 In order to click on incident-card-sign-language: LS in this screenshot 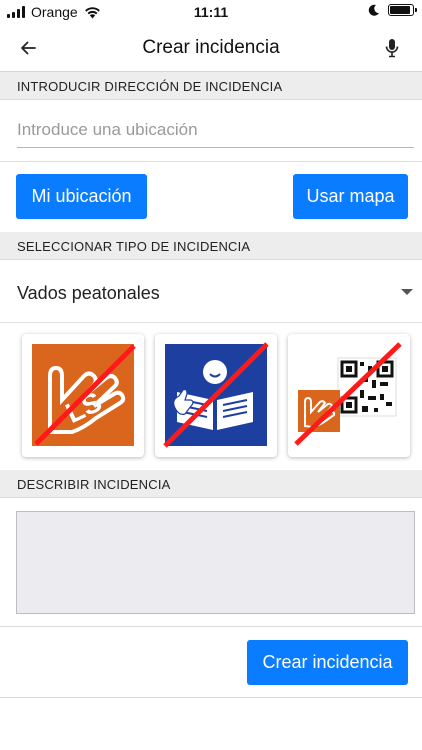, I will do `click(83, 395)`.